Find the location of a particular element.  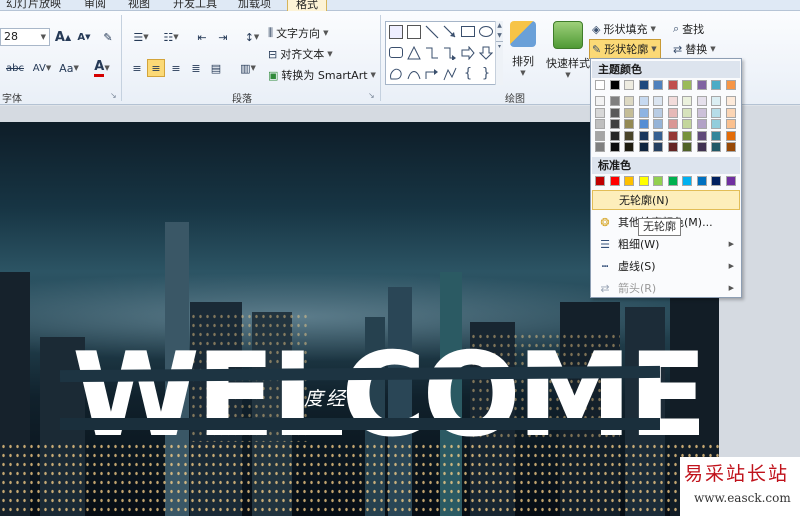

weight-item: ☰ 粗细(W) ▶ is located at coordinates (666, 244).